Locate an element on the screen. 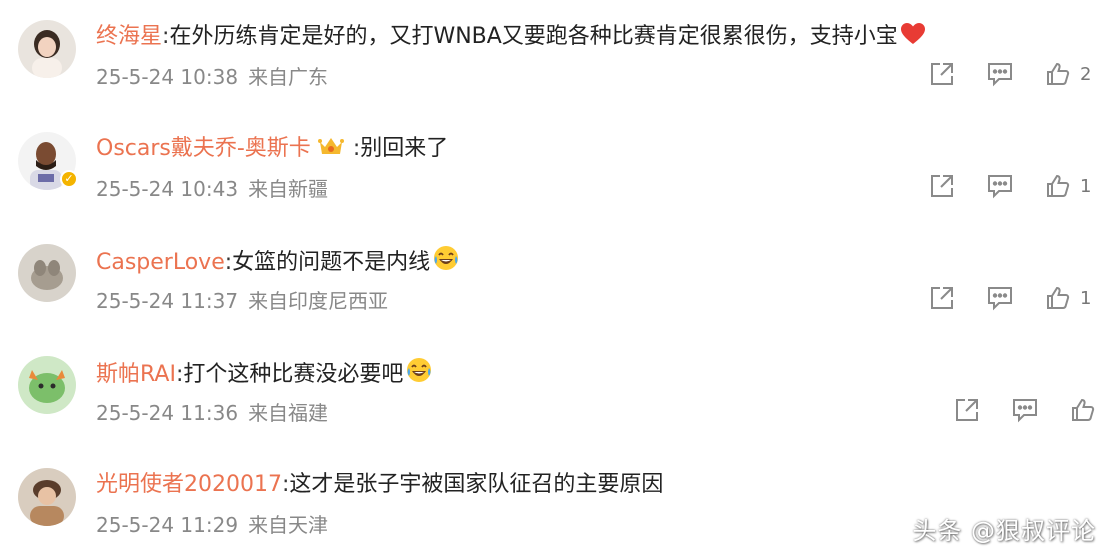 The width and height of the screenshot is (1112, 560). comment-line: Oscars戴夫乔-奥斯卡:别回来了 is located at coordinates (272, 150).